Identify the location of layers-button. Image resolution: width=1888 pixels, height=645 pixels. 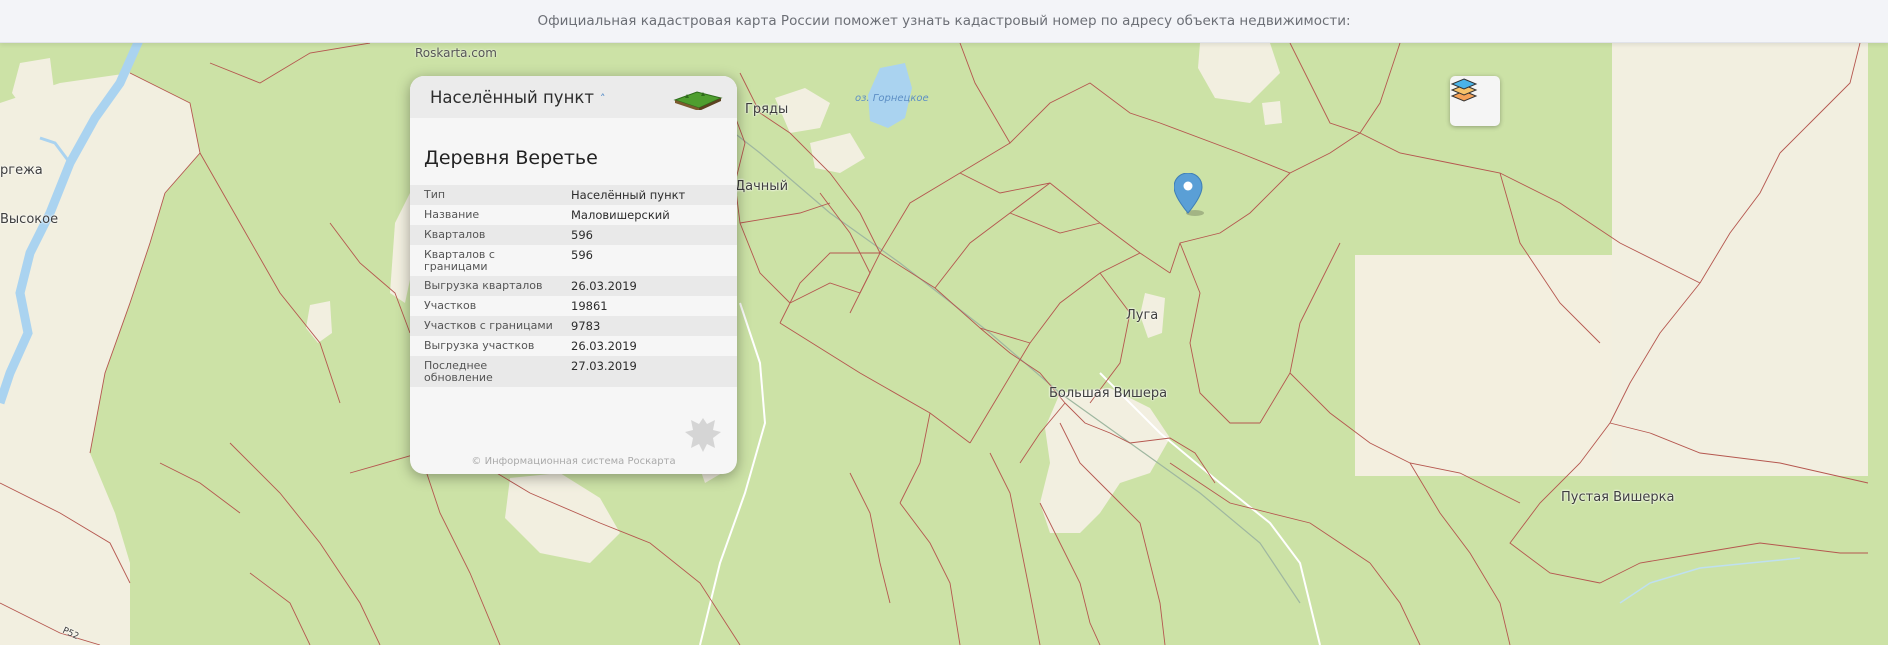
(1475, 101).